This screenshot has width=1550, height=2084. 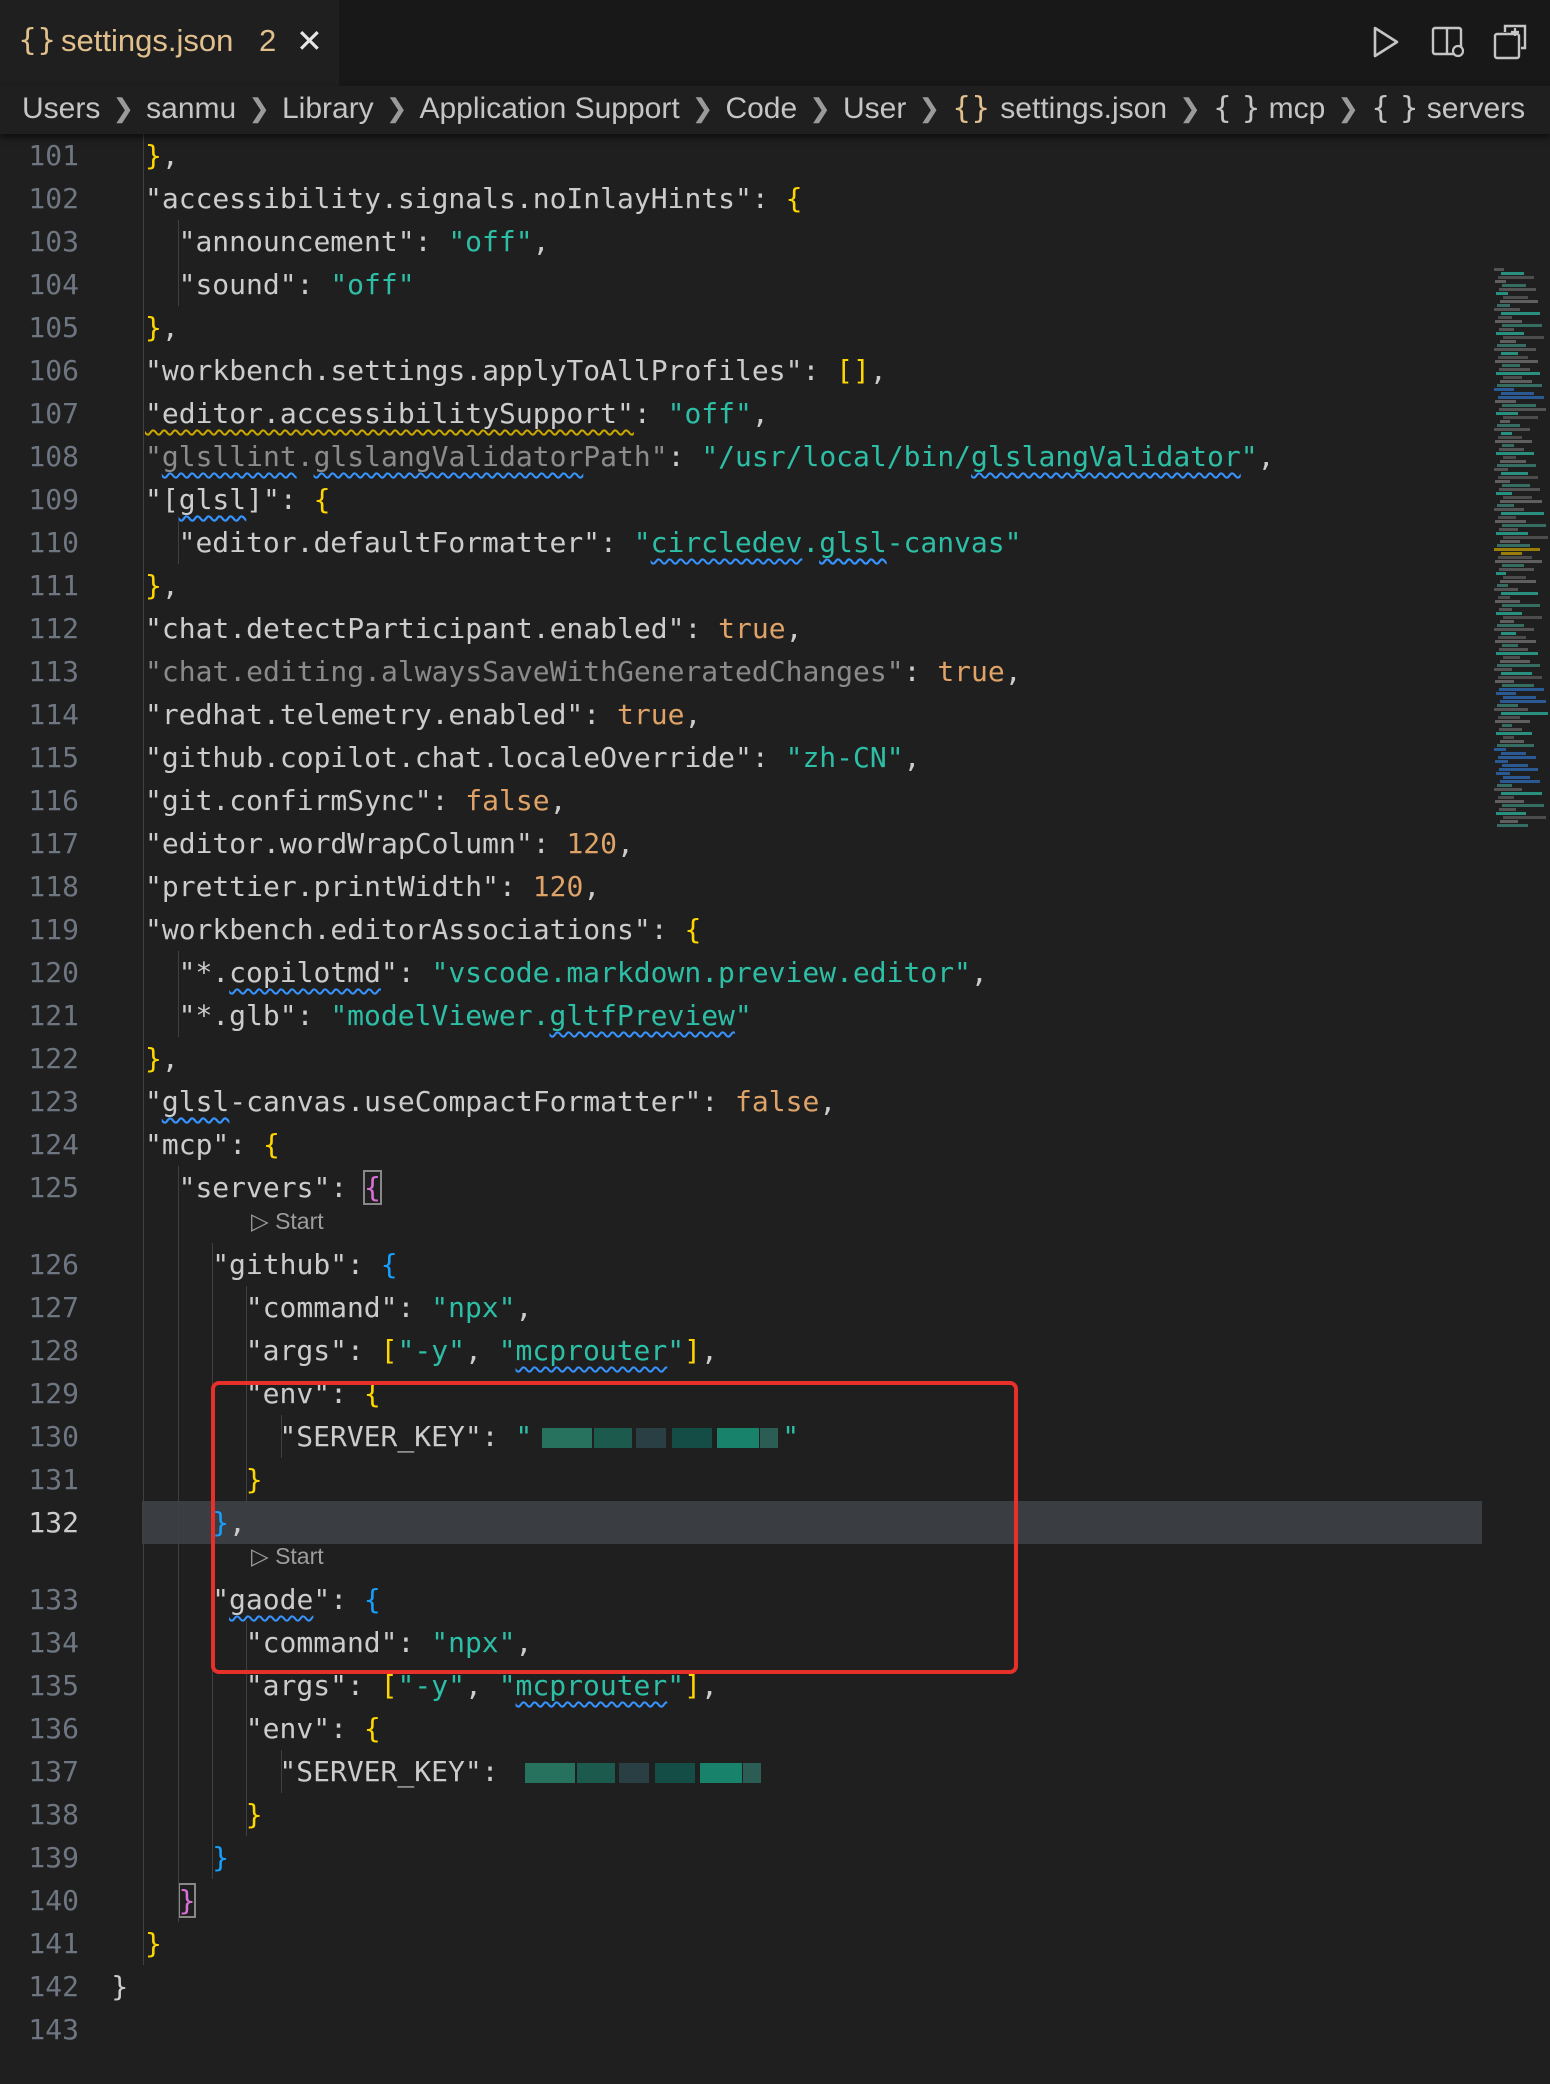 I want to click on breadcrumb-file: settings.json, so click(x=1083, y=109).